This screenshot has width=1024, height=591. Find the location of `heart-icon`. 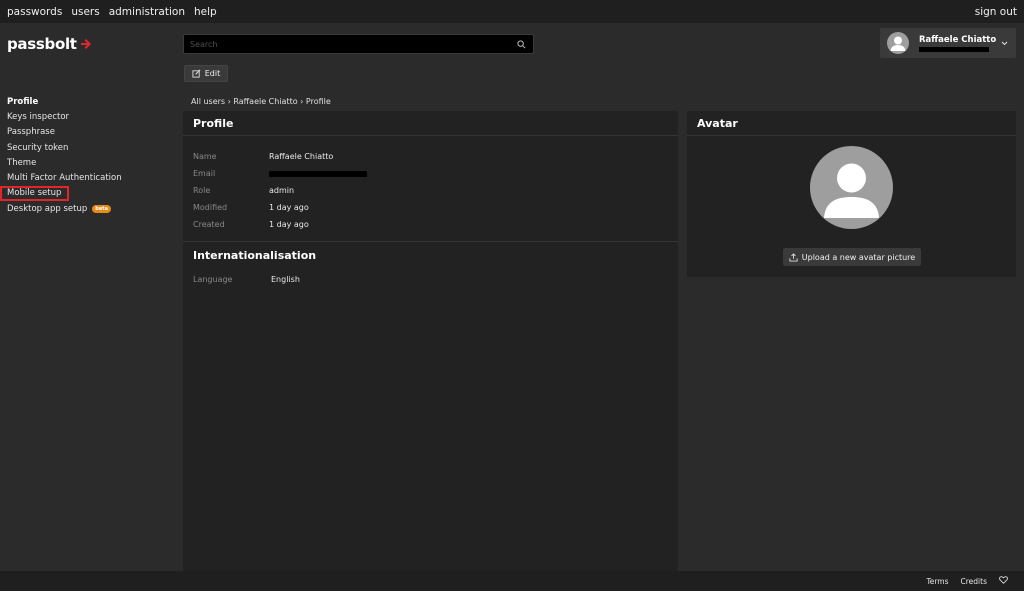

heart-icon is located at coordinates (1003, 581).